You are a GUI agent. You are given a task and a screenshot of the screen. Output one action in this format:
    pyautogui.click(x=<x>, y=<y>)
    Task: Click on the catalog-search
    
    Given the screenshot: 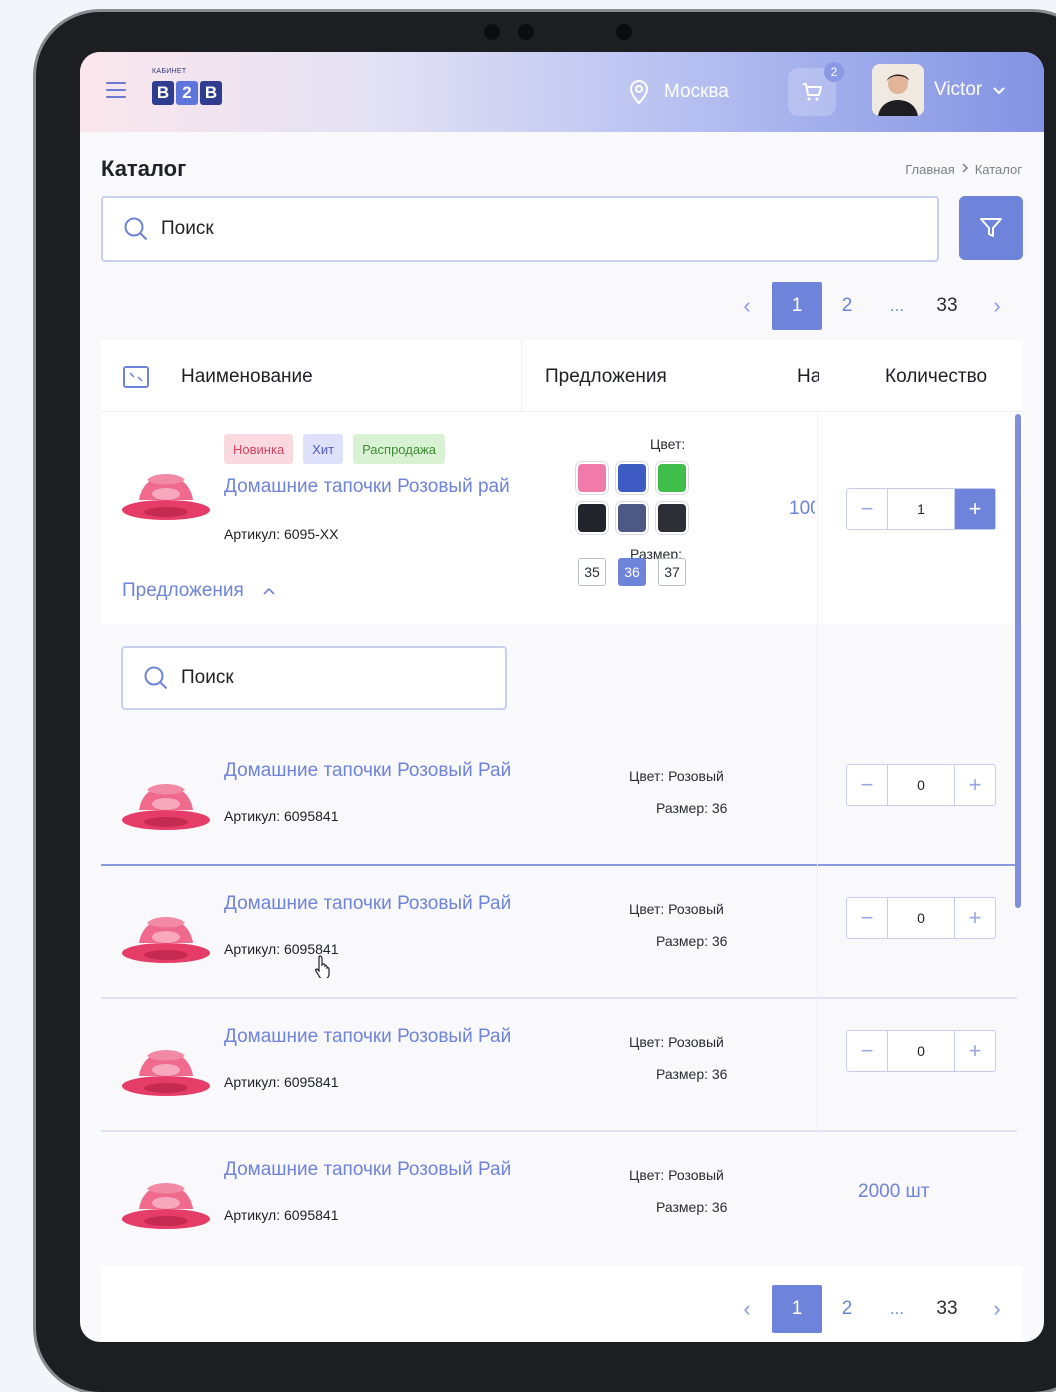 What is the action you would take?
    pyautogui.click(x=520, y=229)
    